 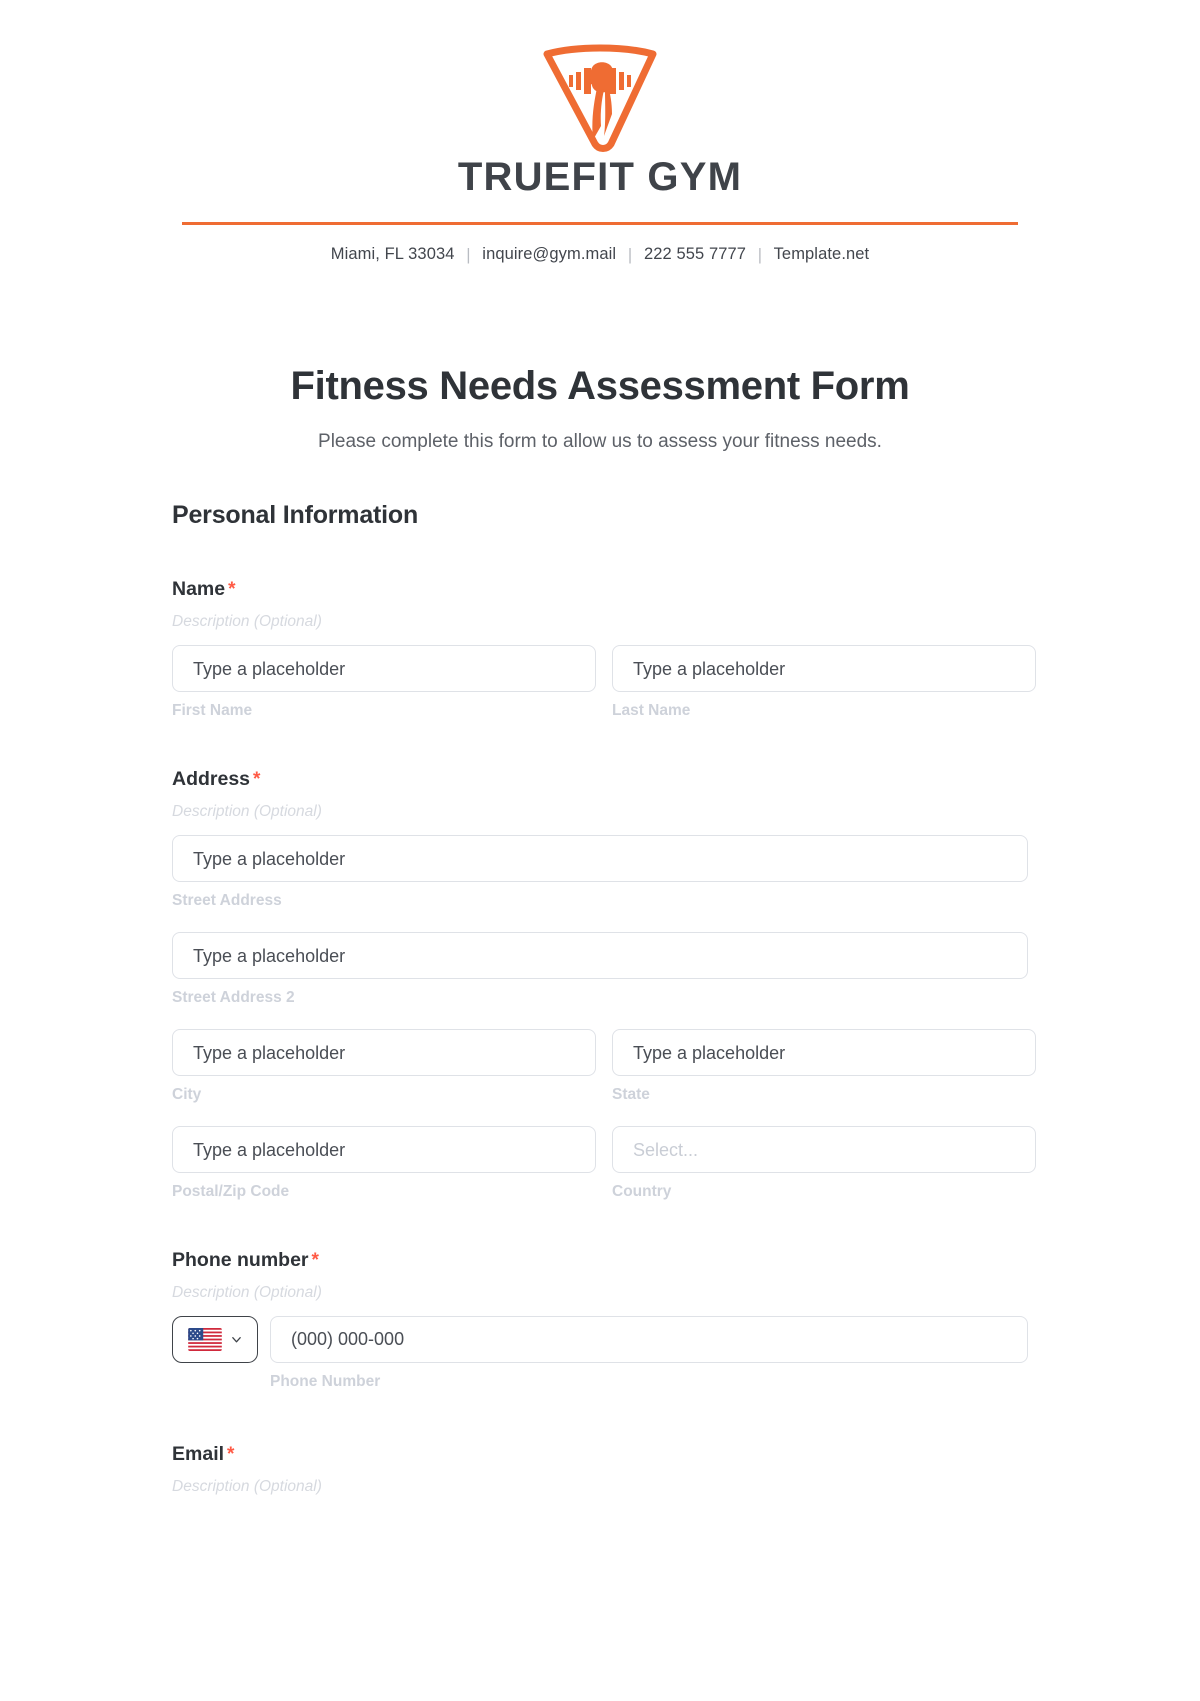 I want to click on street-address-group: Street Address, so click(x=600, y=872).